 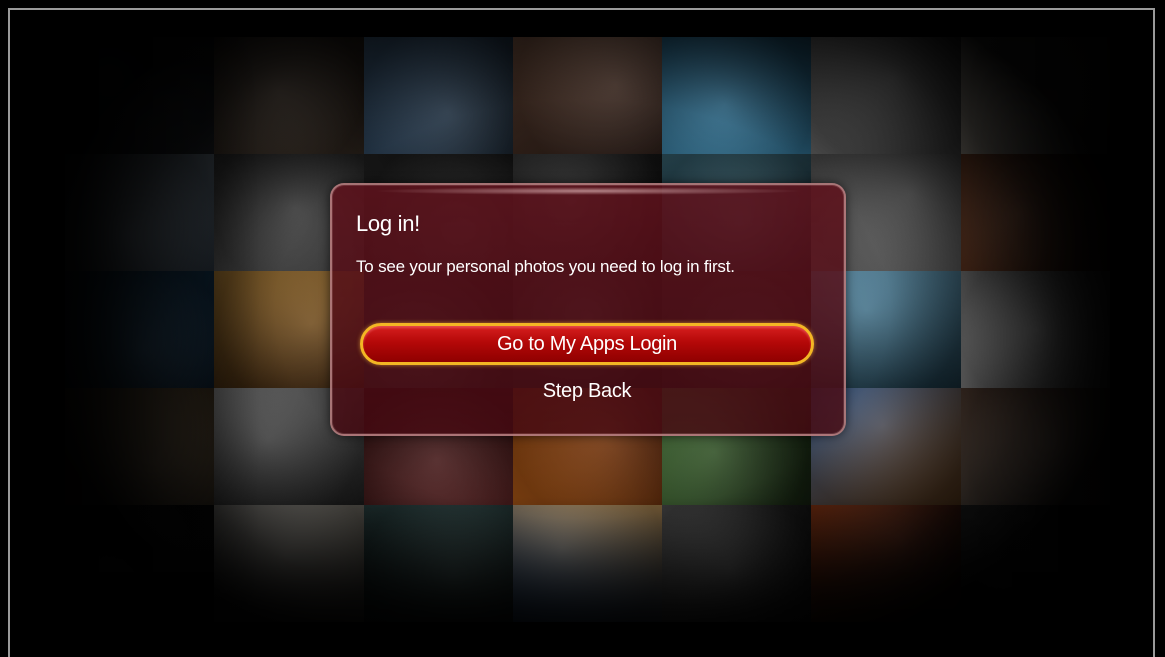 I want to click on dialog-highlight, so click(x=588, y=191).